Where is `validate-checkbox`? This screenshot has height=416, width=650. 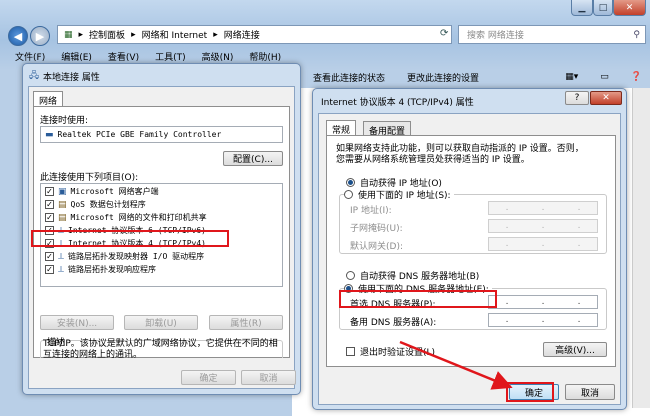
validate-checkbox is located at coordinates (350, 351).